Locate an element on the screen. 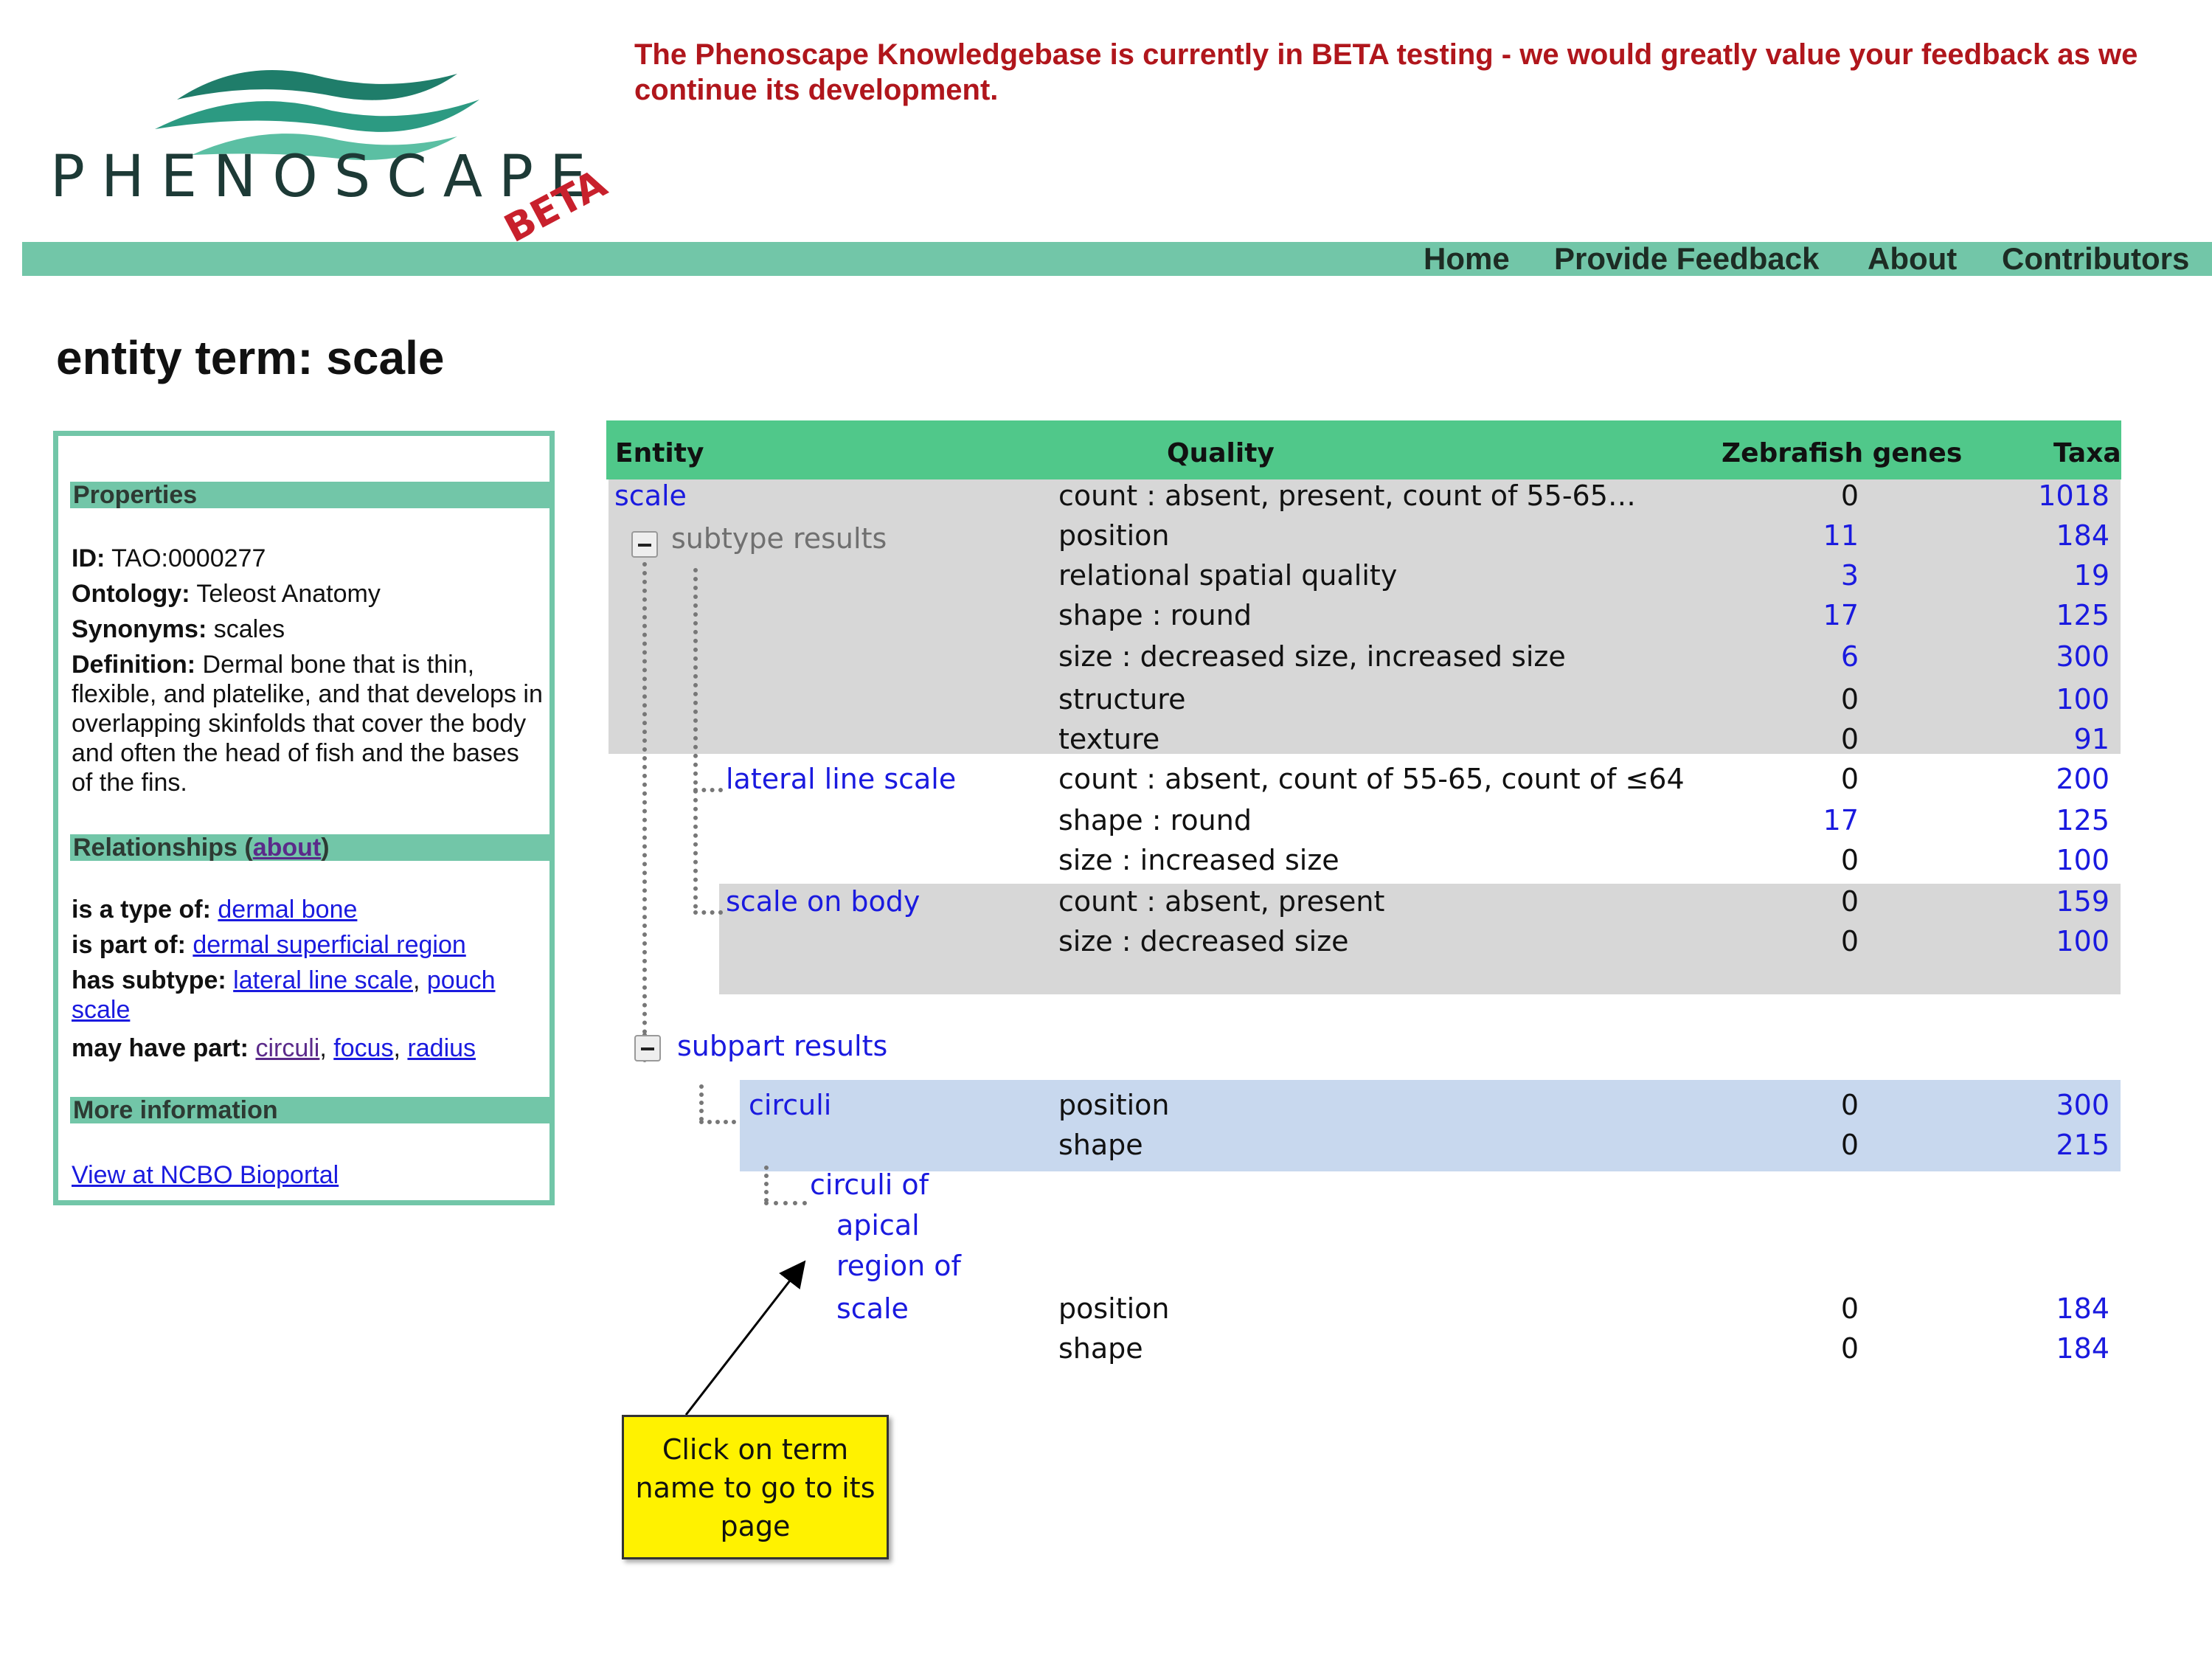 This screenshot has width=2212, height=1659. entity-scale: scale is located at coordinates (651, 495).